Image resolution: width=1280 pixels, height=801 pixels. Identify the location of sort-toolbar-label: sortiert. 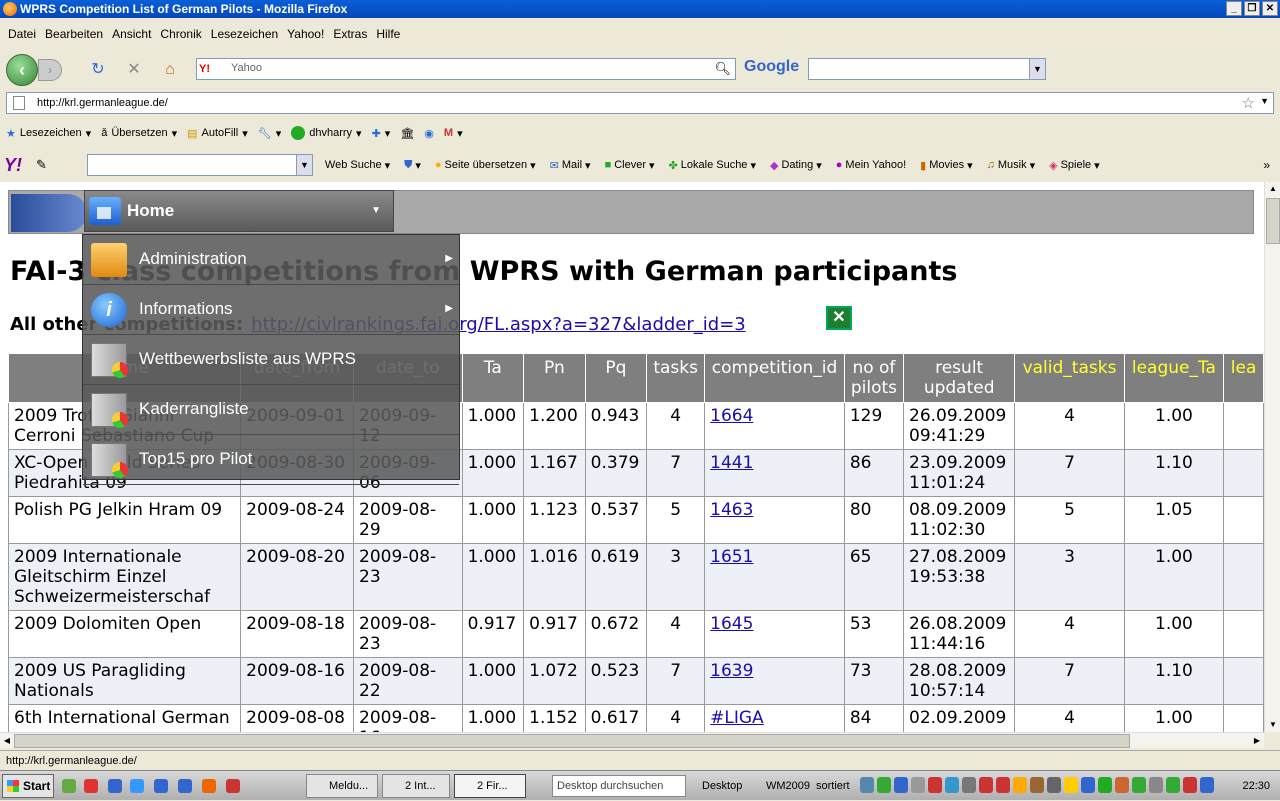
(833, 786).